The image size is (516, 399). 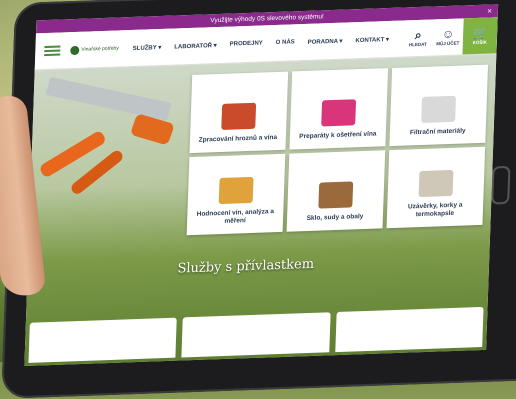 I want to click on logo-text: Vinařské potřeby, so click(x=100, y=49).